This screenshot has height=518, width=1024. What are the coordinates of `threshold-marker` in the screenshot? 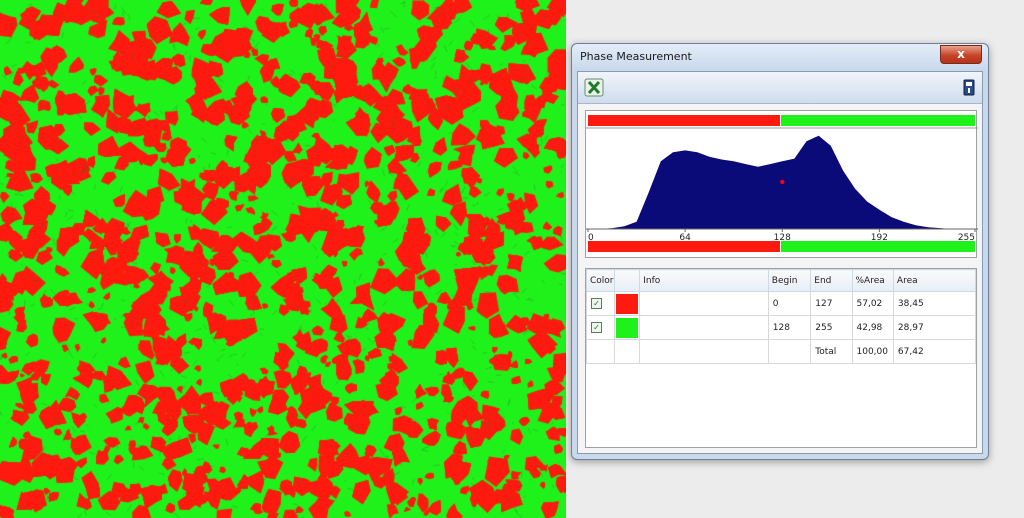 It's located at (782, 182).